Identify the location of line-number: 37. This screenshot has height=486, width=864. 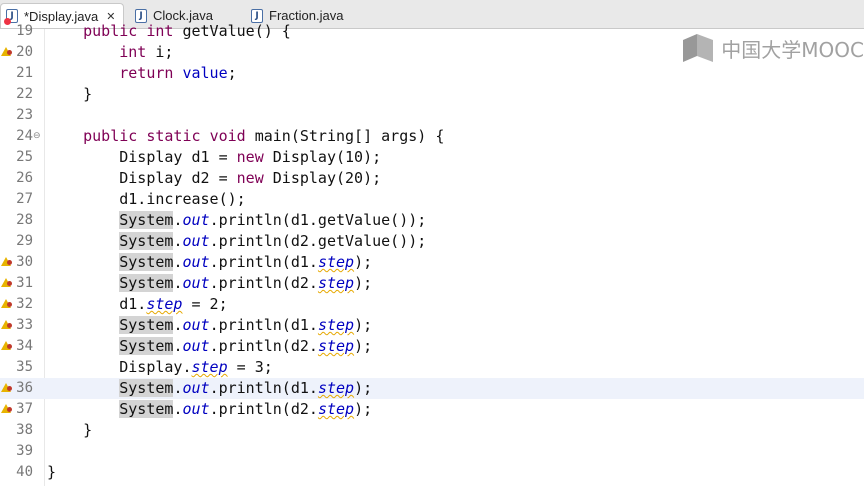
(24, 409).